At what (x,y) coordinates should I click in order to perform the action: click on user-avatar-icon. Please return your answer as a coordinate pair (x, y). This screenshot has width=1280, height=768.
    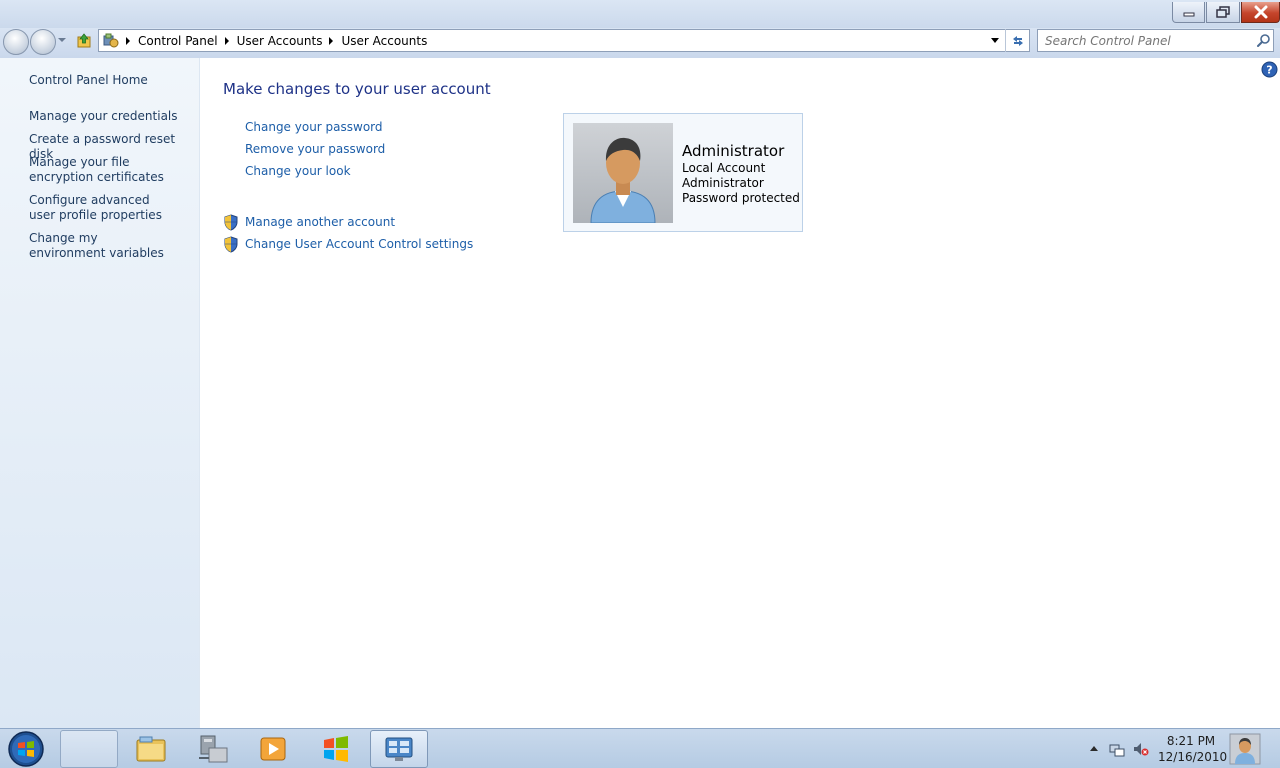
    Looking at the image, I should click on (623, 180).